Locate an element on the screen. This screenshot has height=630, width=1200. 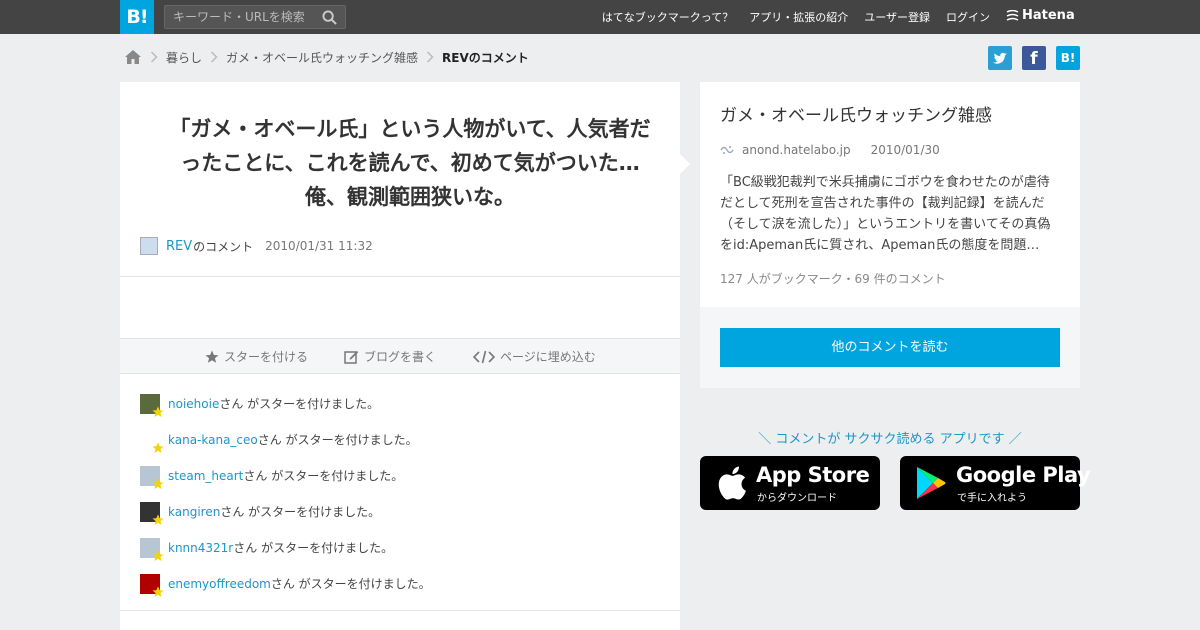
code-icon is located at coordinates (484, 356).